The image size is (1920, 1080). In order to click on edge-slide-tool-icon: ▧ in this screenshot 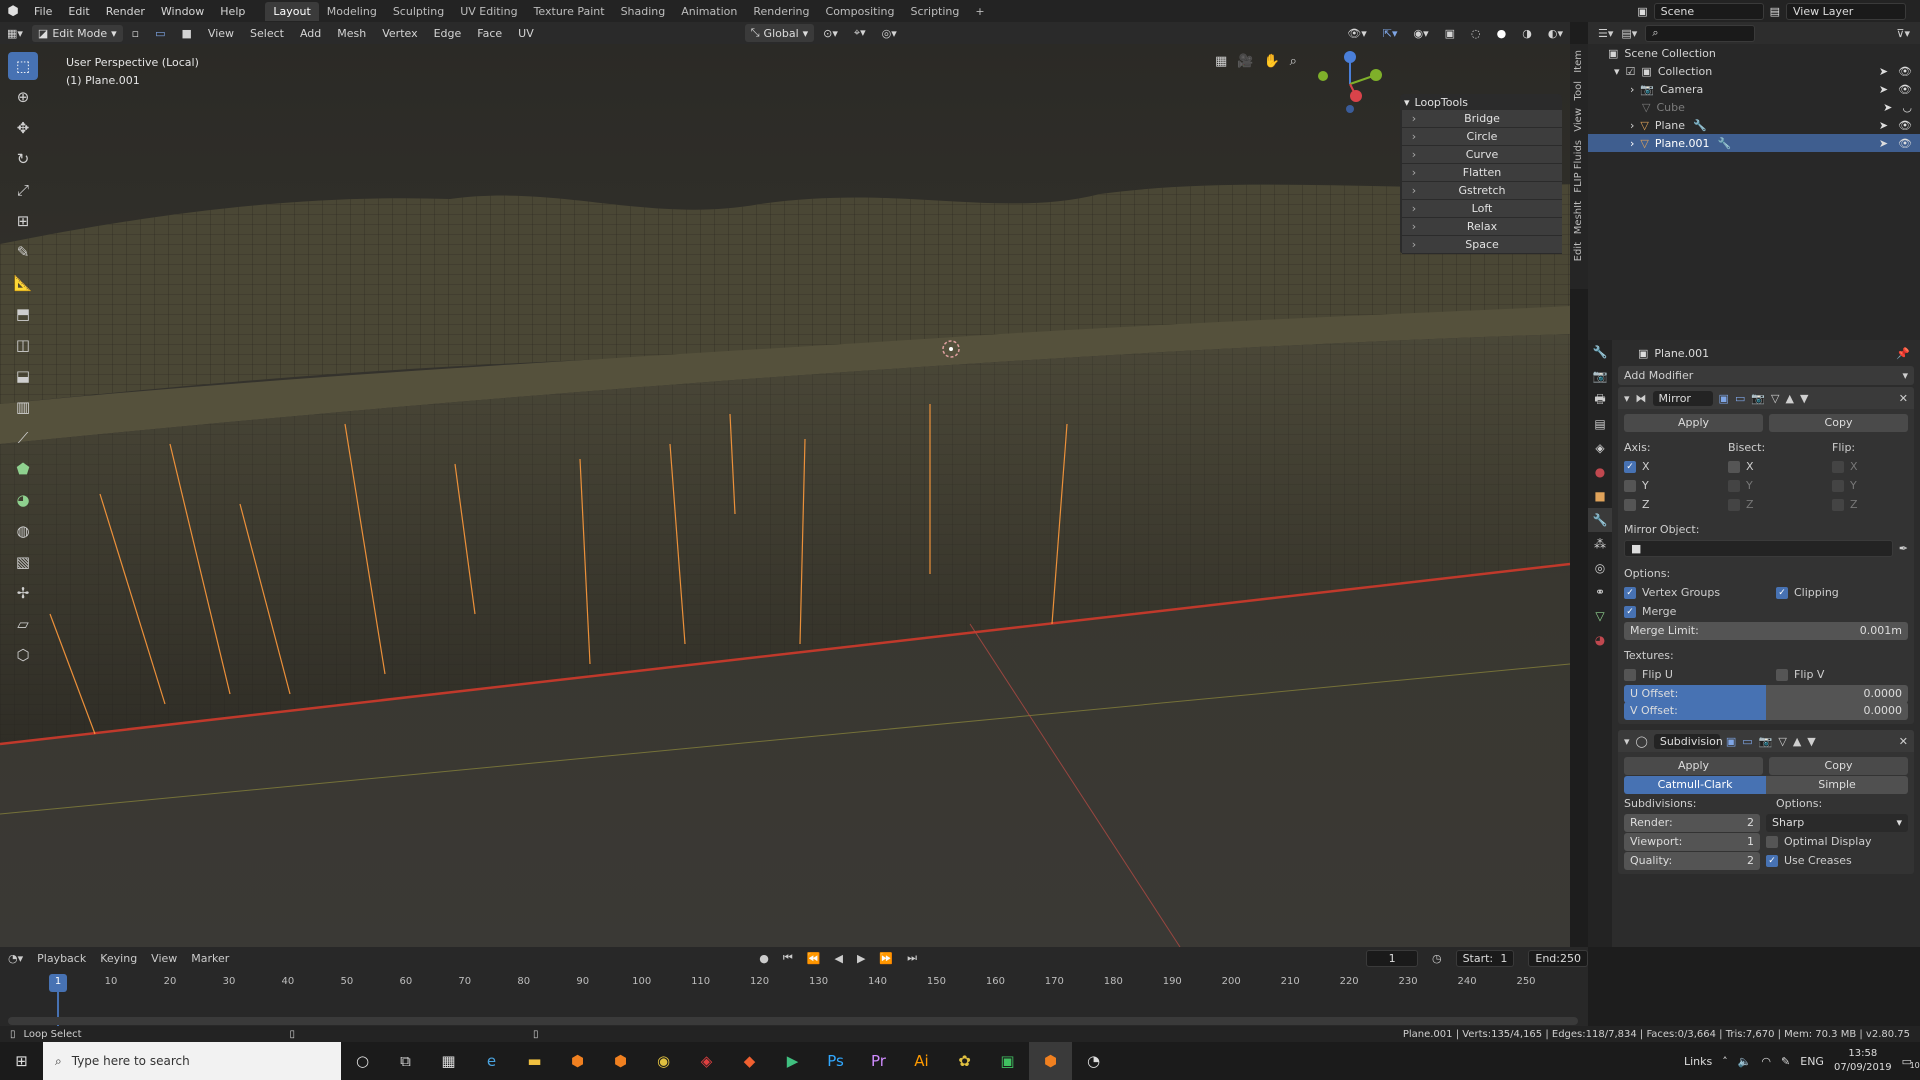, I will do `click(23, 562)`.